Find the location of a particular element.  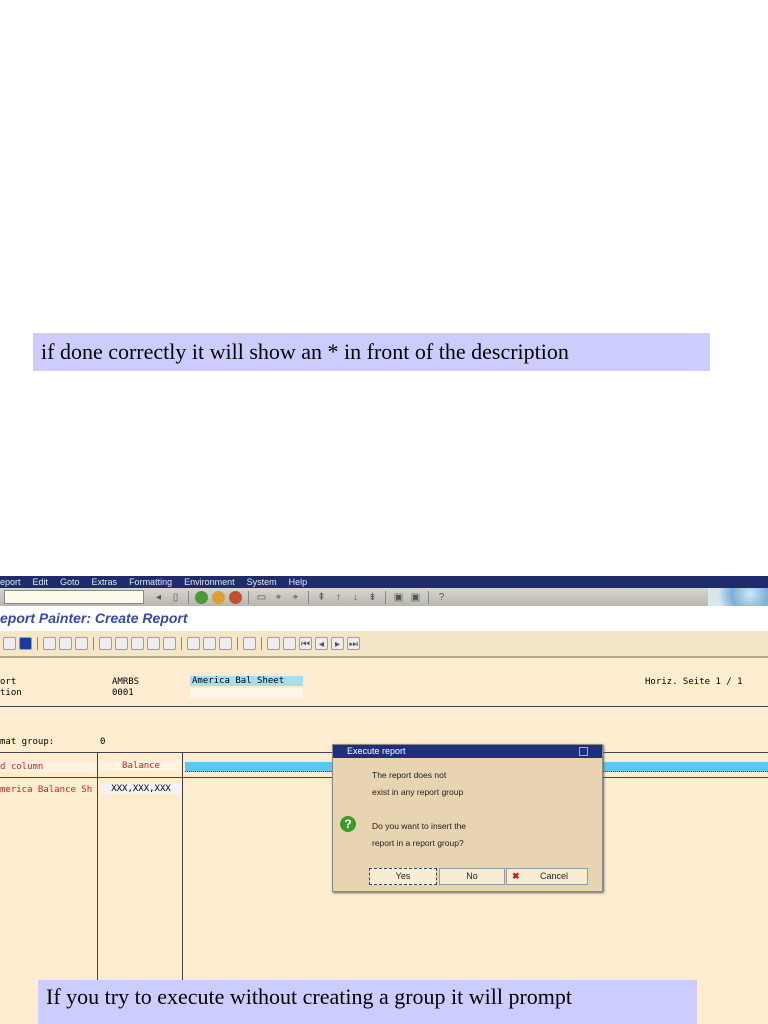

copy-icon is located at coordinates (209, 643).